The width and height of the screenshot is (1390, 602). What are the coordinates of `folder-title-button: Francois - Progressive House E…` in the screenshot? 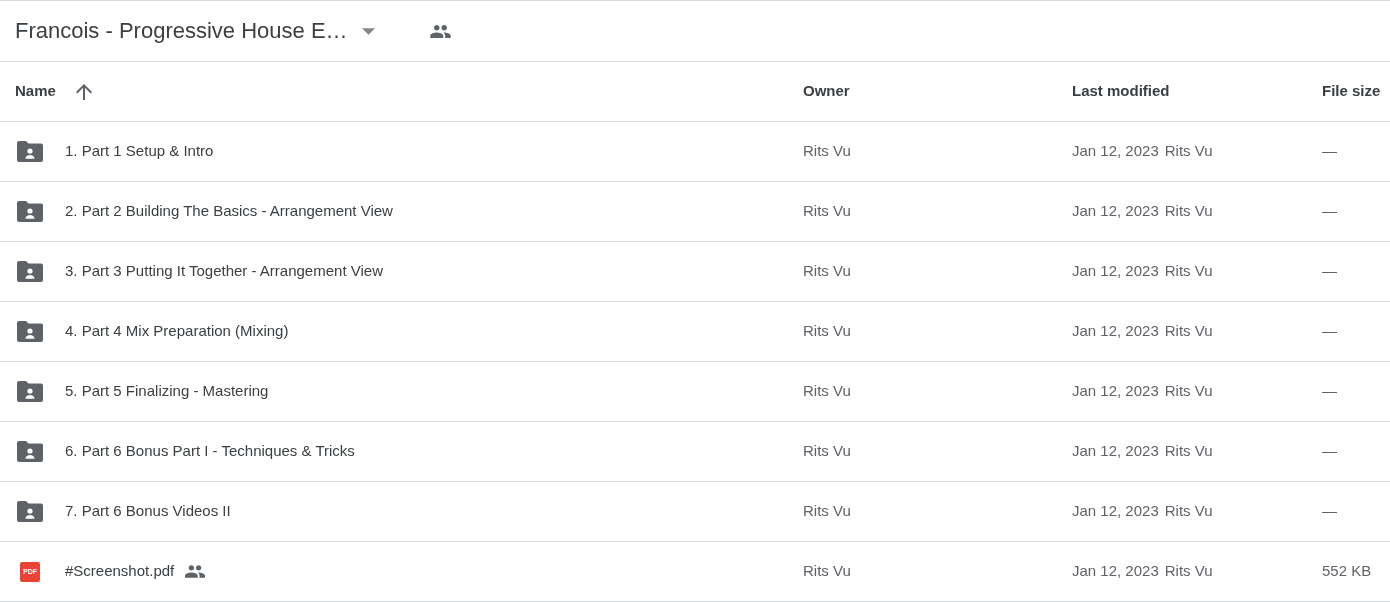 It's located at (195, 31).